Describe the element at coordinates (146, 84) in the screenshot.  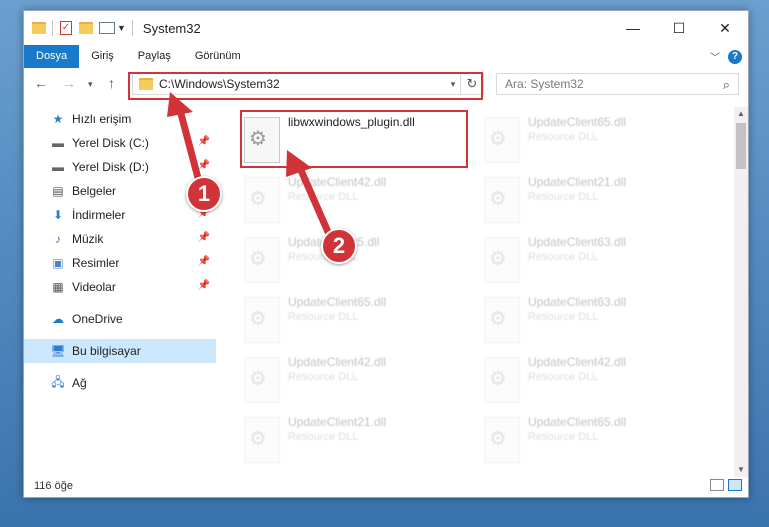
I see `folder-icon` at that location.